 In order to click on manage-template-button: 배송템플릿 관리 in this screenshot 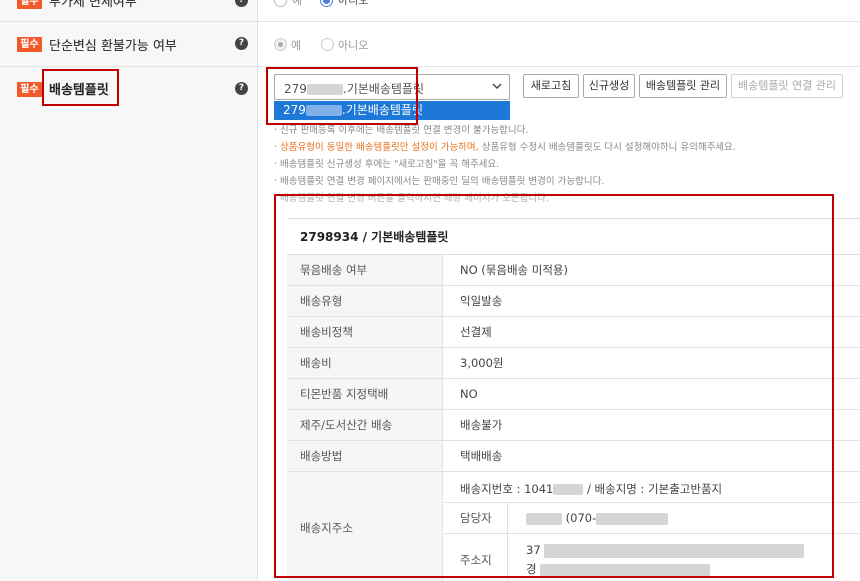, I will do `click(683, 86)`.